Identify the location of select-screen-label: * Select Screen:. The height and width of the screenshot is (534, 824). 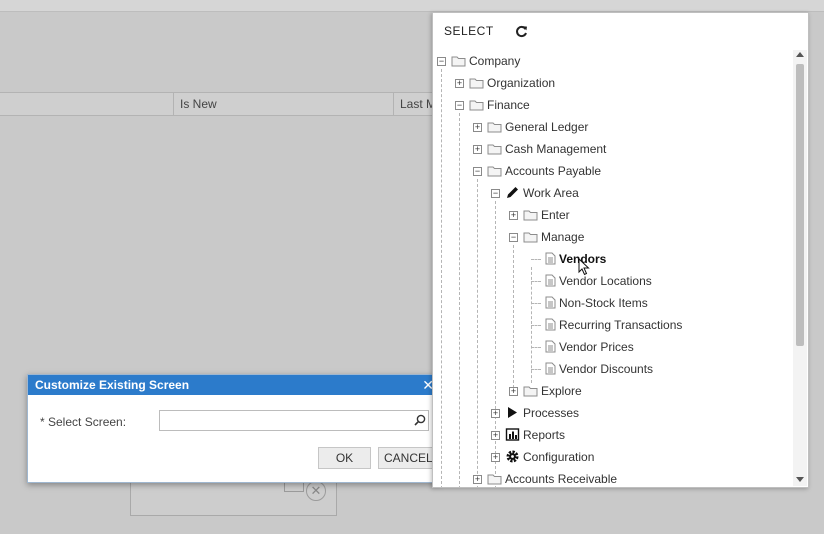
(83, 422).